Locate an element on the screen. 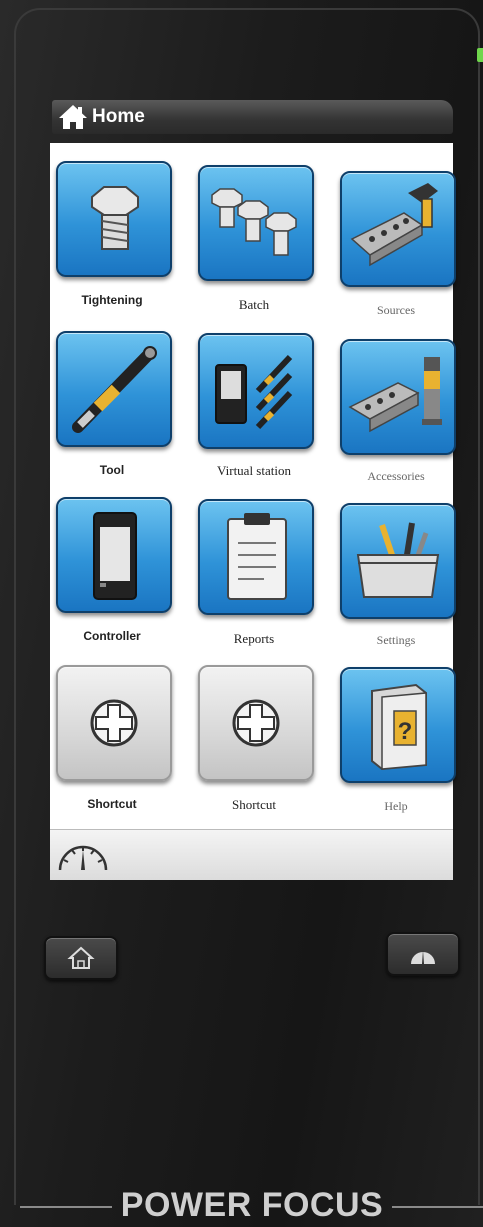  virtual-station-label: Virtual station is located at coordinates (254, 470).